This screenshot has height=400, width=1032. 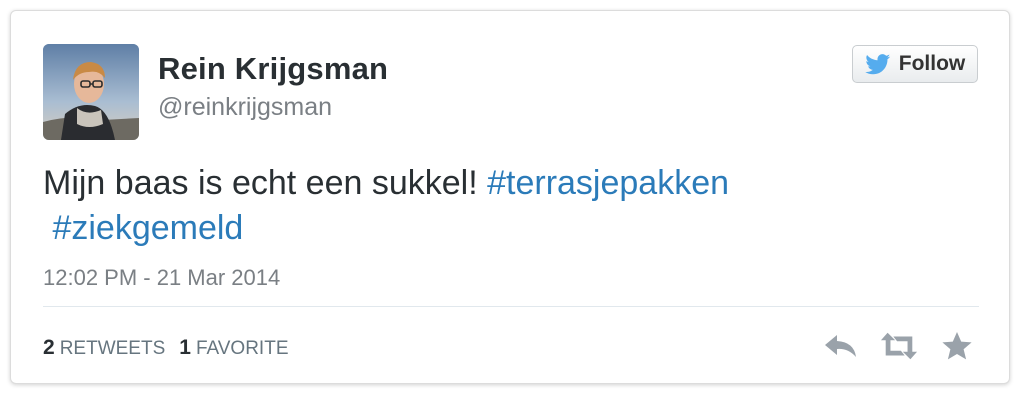 I want to click on divider, so click(x=511, y=306).